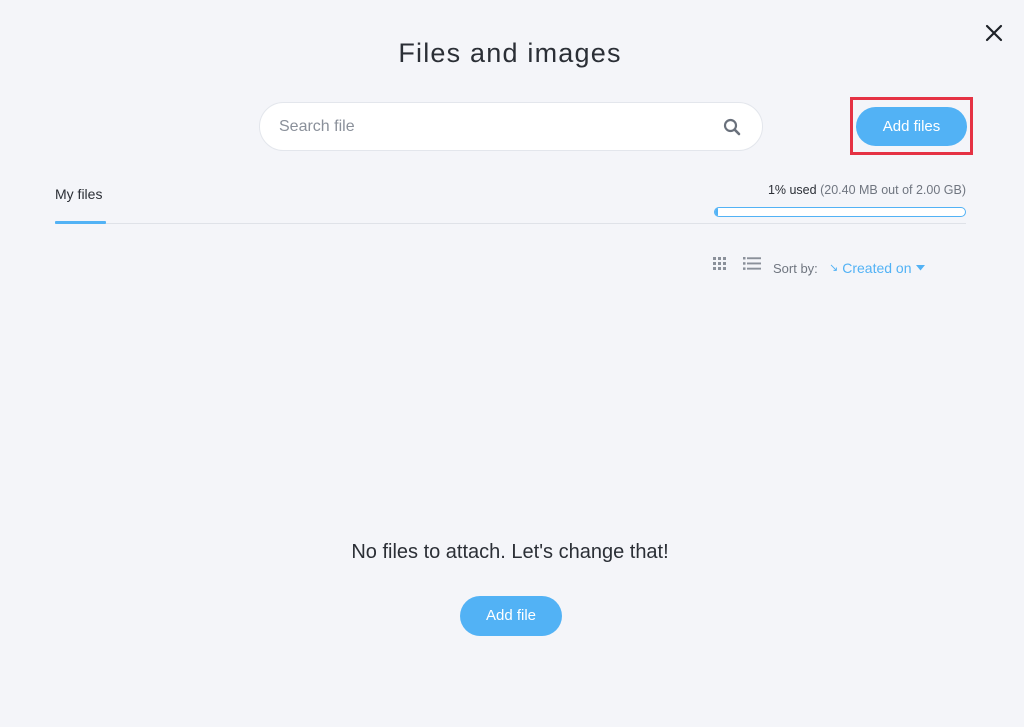 The image size is (1024, 727). What do you see at coordinates (510, 223) in the screenshot?
I see `tabs-divider` at bounding box center [510, 223].